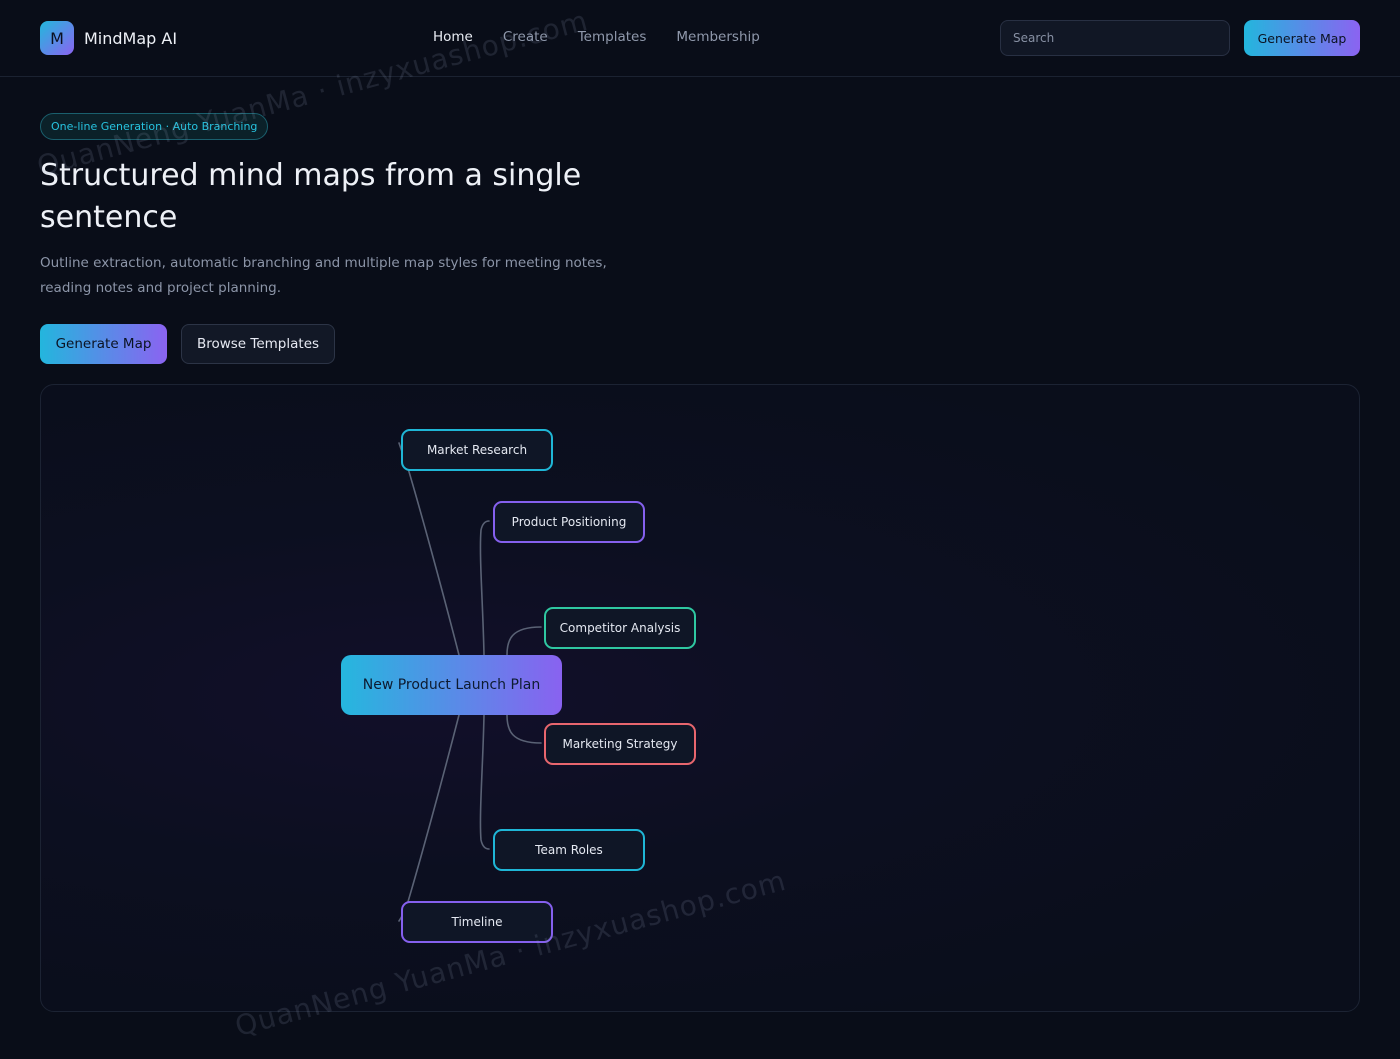  Describe the element at coordinates (1302, 38) in the screenshot. I see `header-generate-map-button: Generate Map` at that location.